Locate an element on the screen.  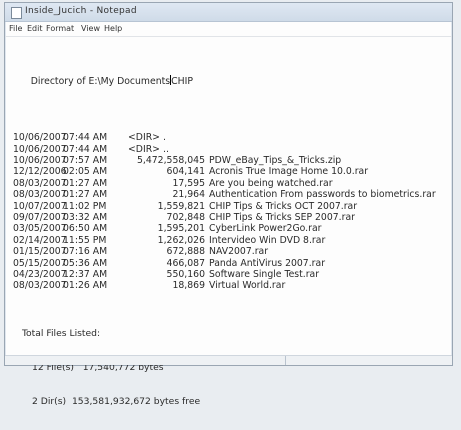
listing-row: 01/15/2007 07:16 AM 672,888 NAV2007.rar is located at coordinates (227, 251).